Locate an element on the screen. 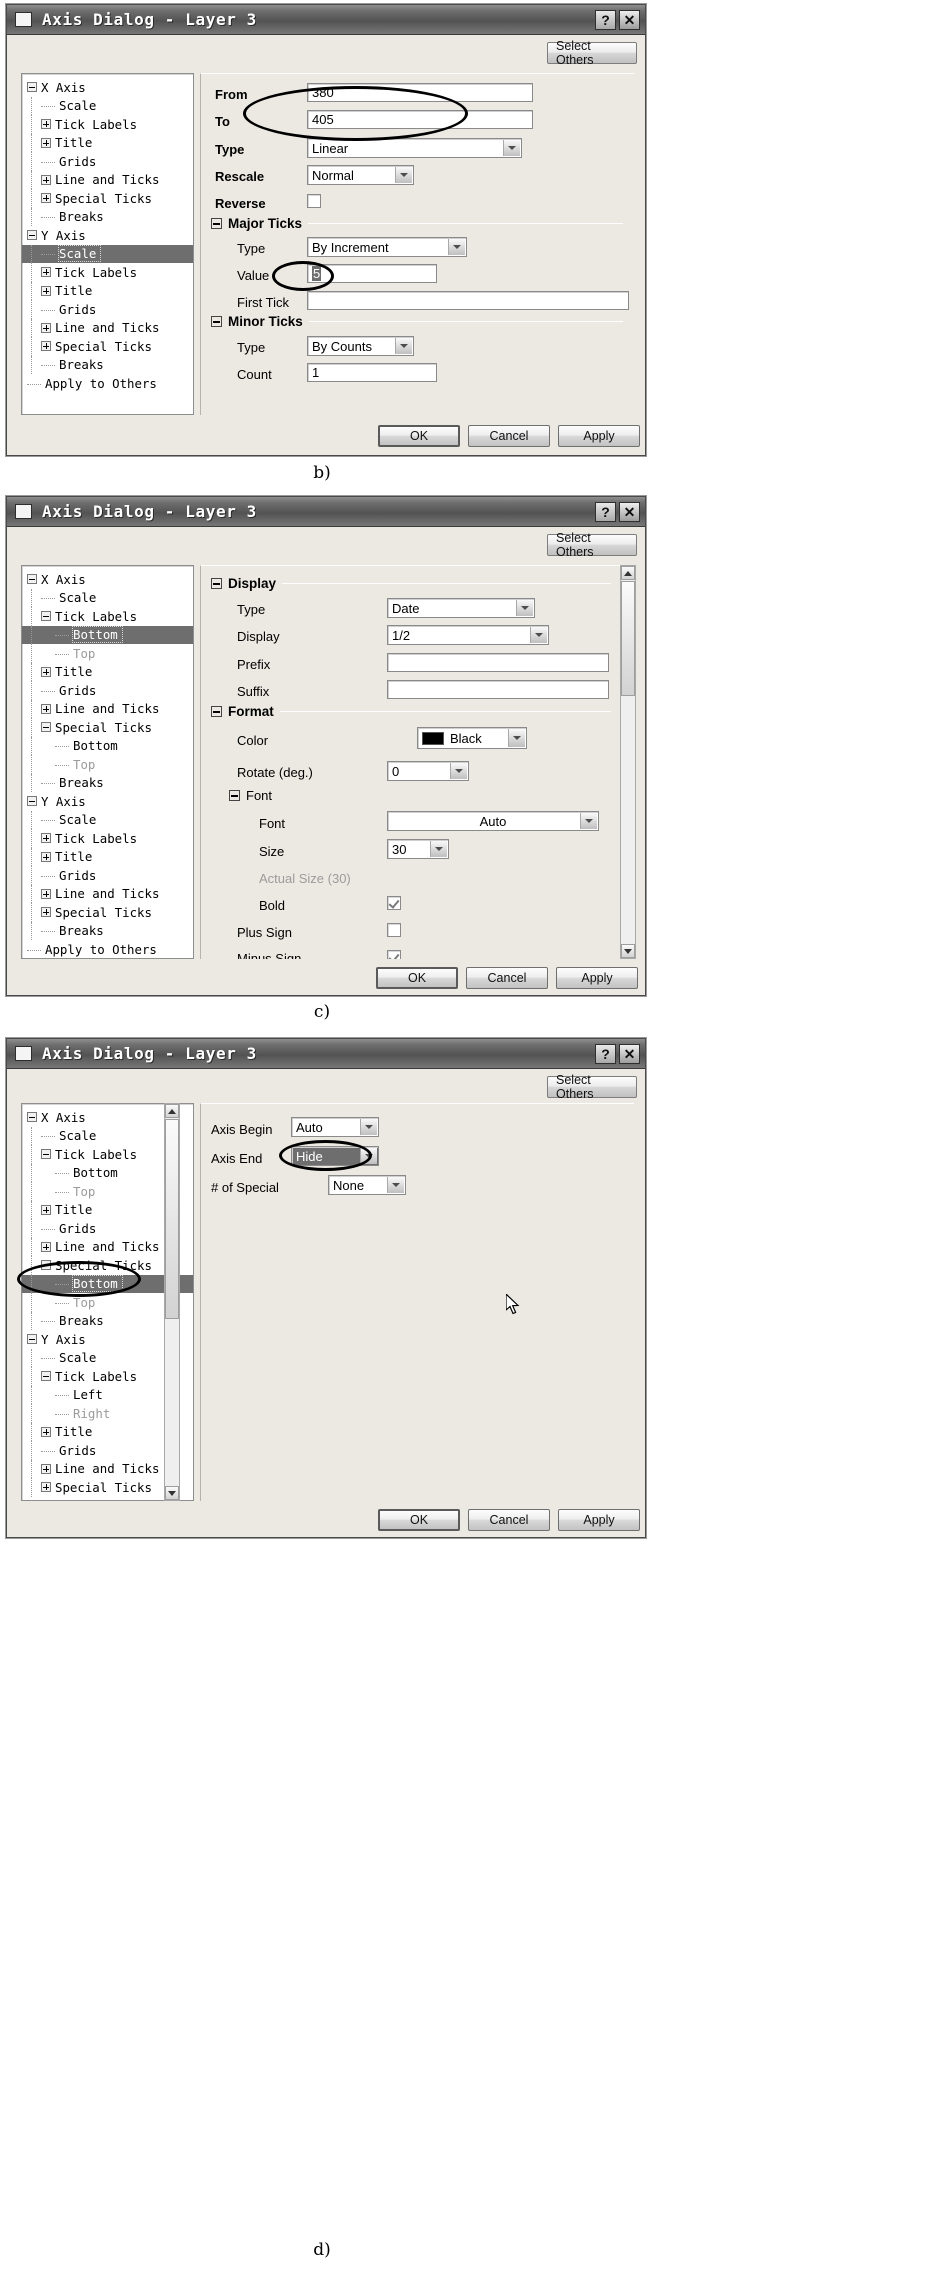 Image resolution: width=944 pixels, height=2276 pixels. tree-item-apply-to-others: Apply to Others is located at coordinates (107, 949).